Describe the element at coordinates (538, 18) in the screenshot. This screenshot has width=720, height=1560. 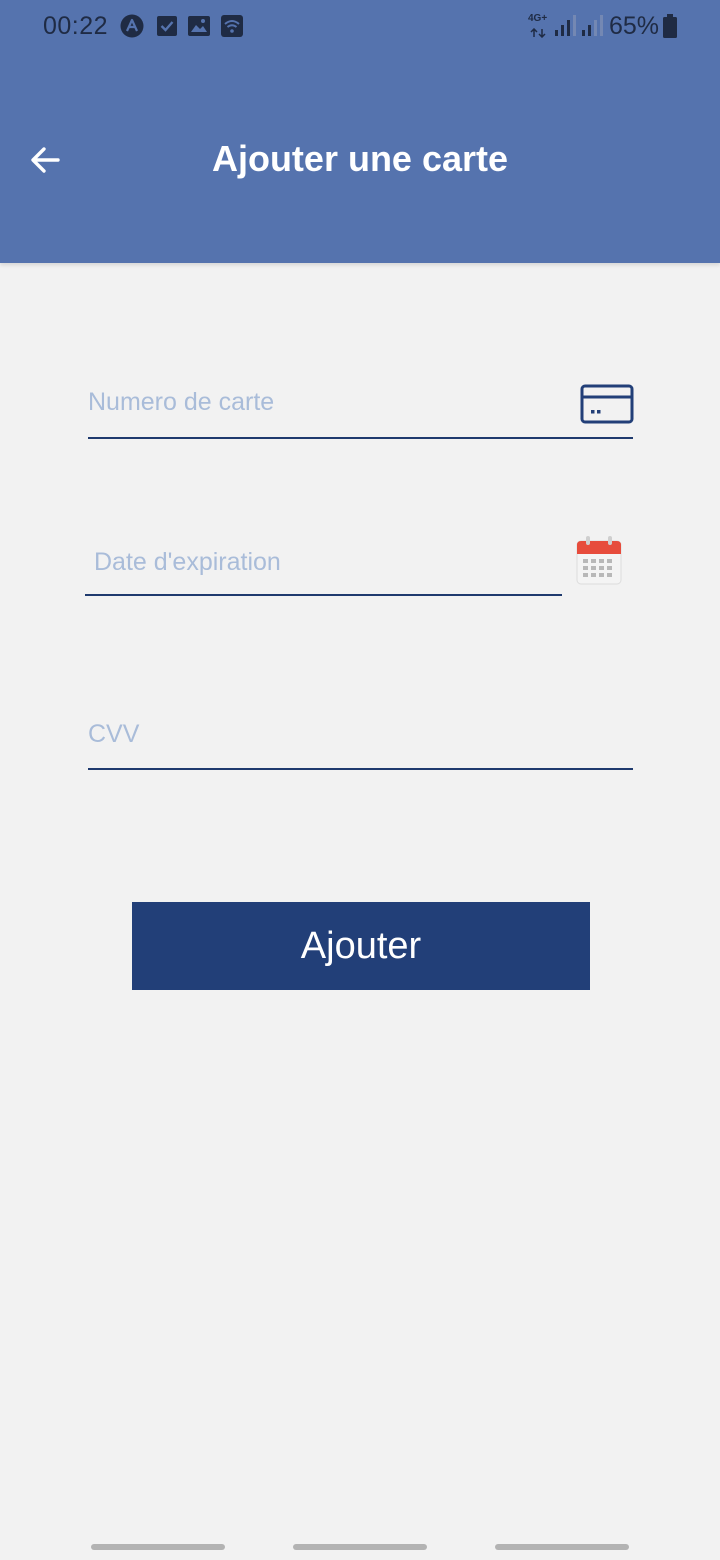
I see `network-type: 4G+` at that location.